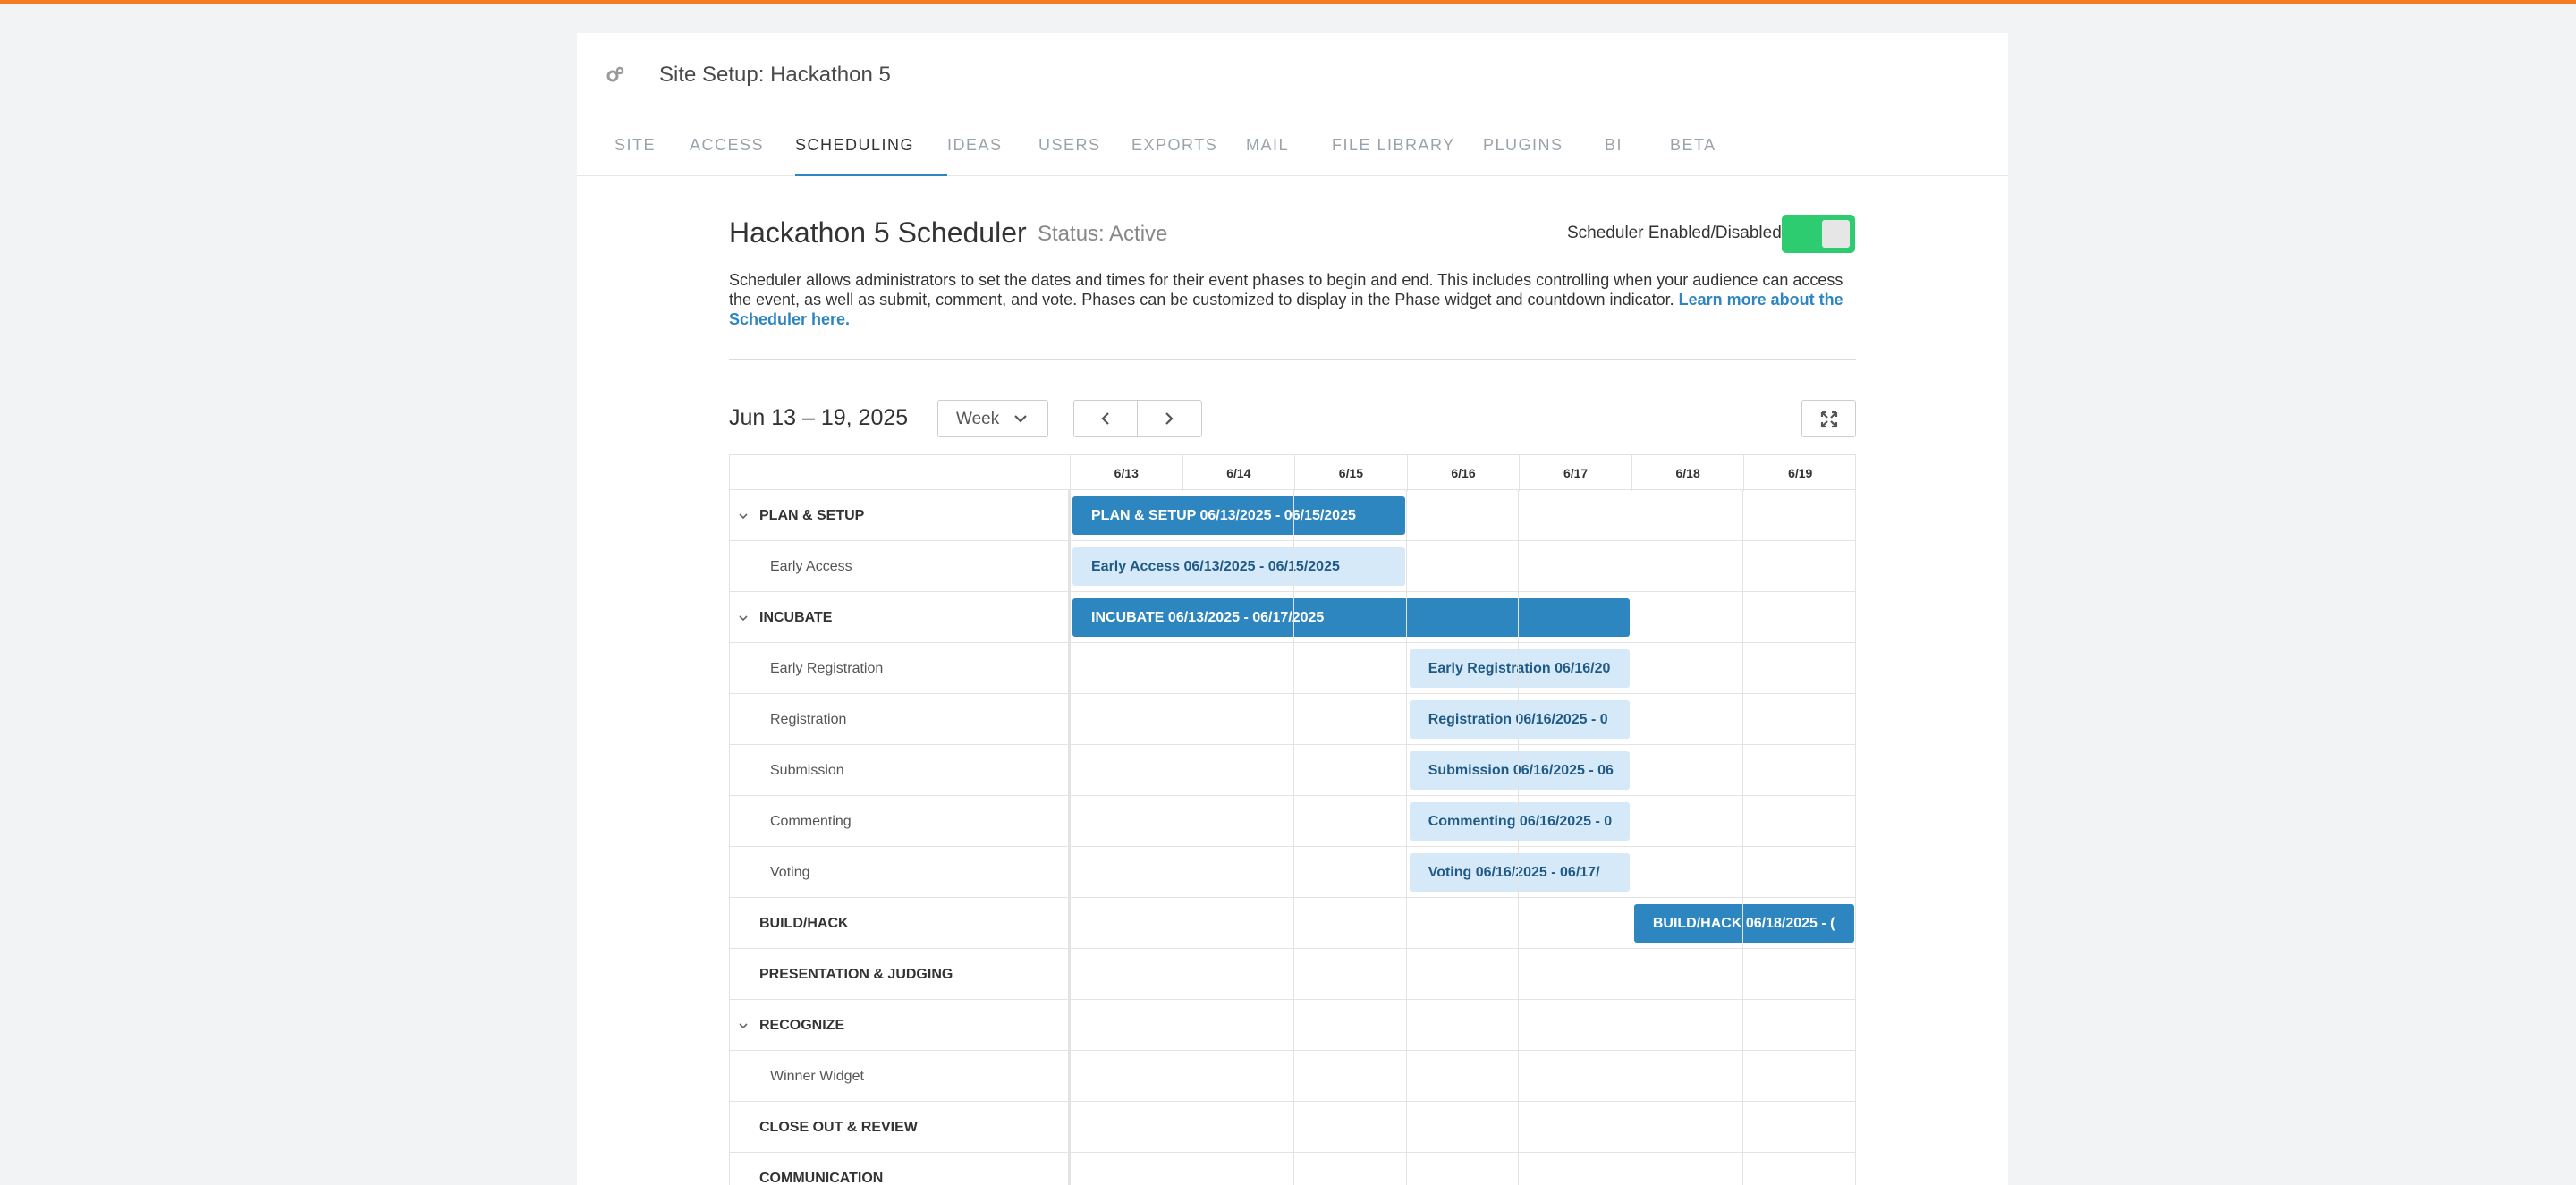 This screenshot has width=2576, height=1185. I want to click on phase-bar: Submission 06/16/2025 - 06, so click(1519, 770).